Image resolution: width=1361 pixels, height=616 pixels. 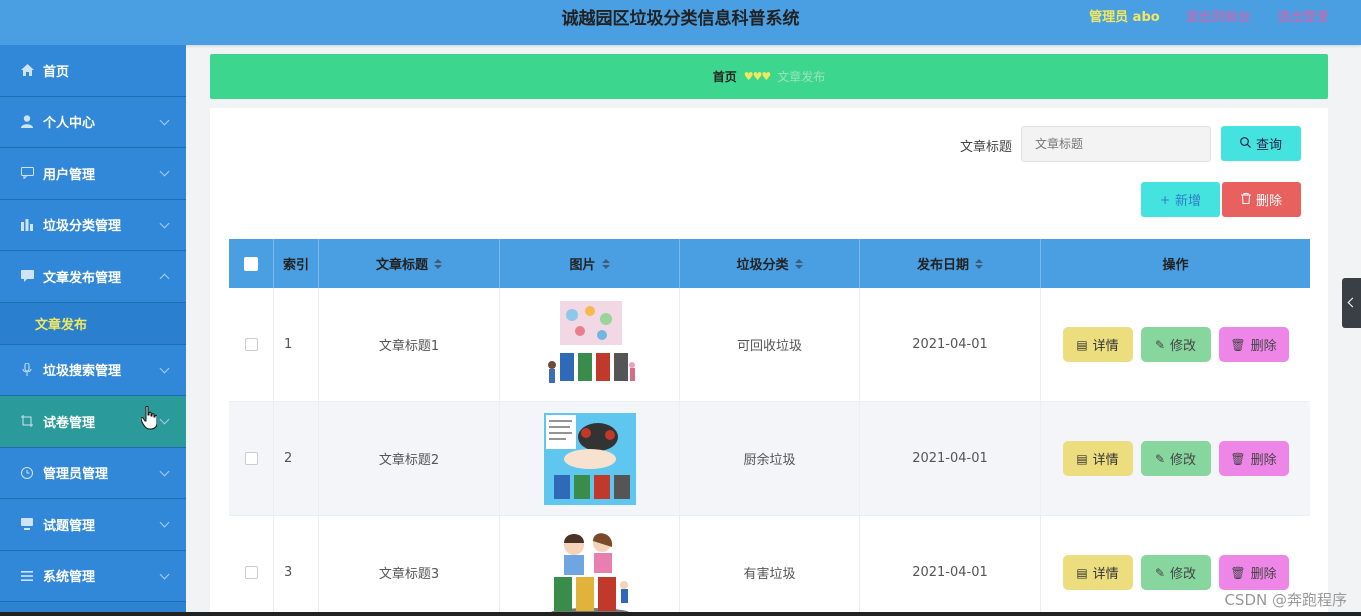 I want to click on submenu-item-article-publish: 文章发布, so click(x=93, y=323).